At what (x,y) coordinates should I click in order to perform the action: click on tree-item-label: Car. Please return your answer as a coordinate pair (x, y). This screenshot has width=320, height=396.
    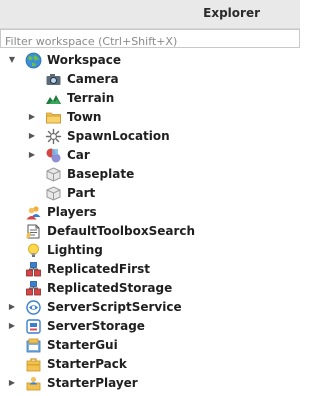
    Looking at the image, I should click on (78, 155).